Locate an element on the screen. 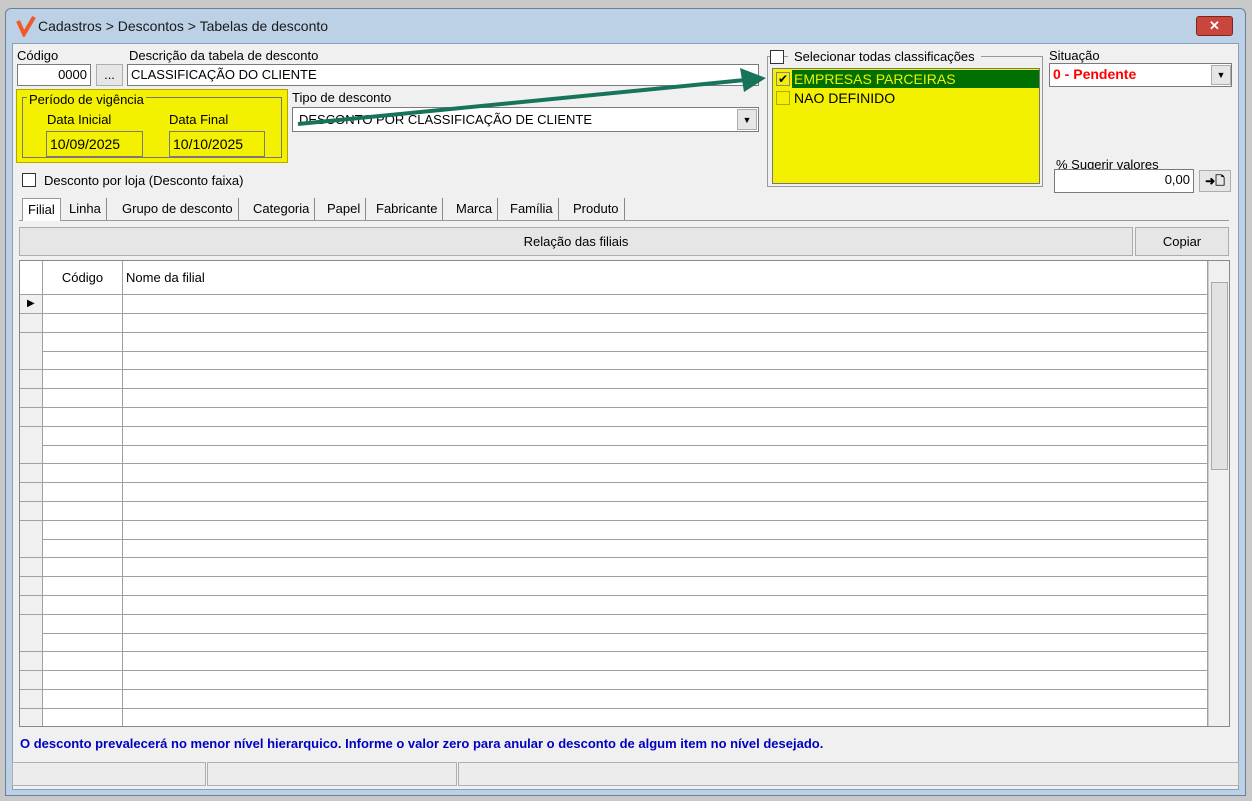  copiar-button: Copiar is located at coordinates (1182, 241).